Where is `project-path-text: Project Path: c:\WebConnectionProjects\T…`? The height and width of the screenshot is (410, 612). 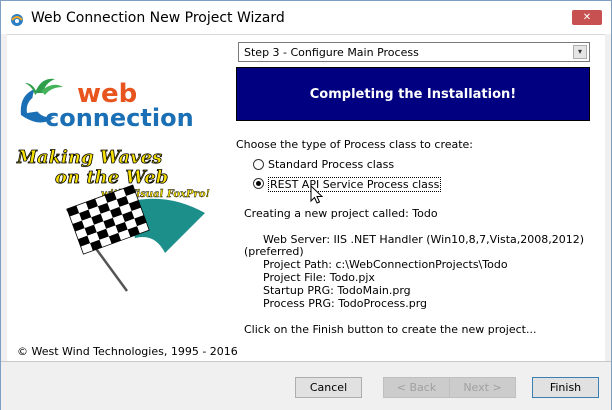
project-path-text: Project Path: c:\WebConnectionProjects\T… is located at coordinates (385, 264).